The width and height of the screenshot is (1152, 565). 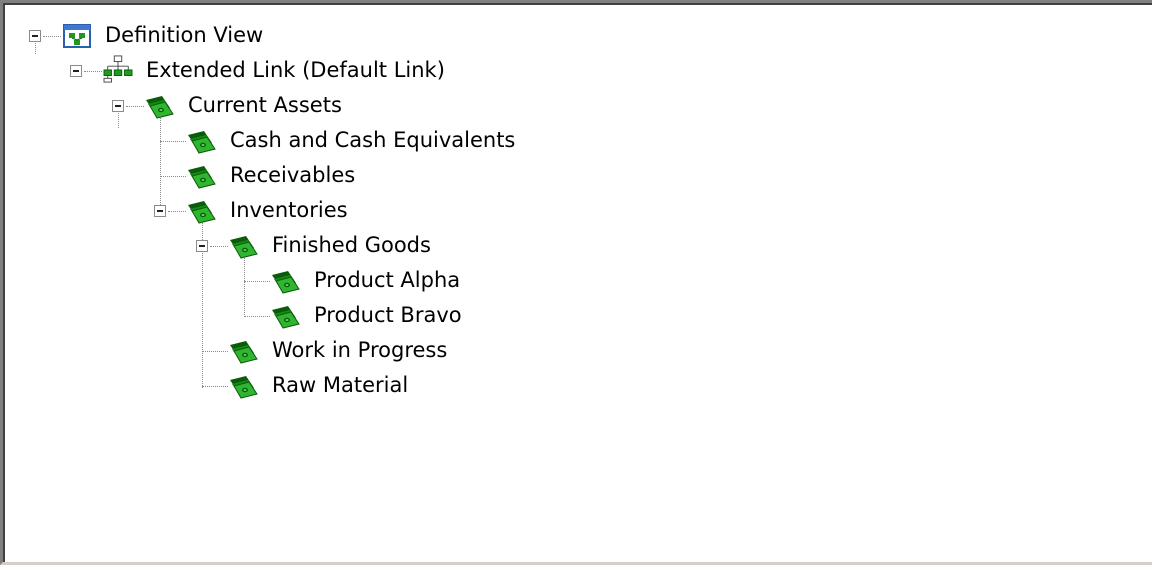 I want to click on tree-node-label: Current Assets, so click(x=265, y=105).